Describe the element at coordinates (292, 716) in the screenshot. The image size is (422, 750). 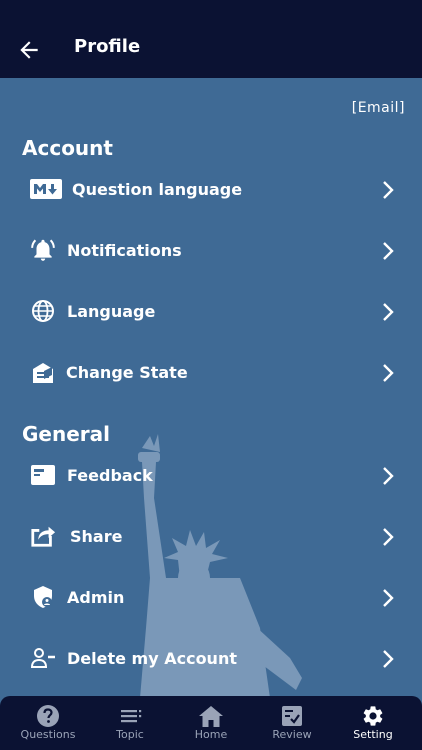
I see `review-checklist-icon` at that location.